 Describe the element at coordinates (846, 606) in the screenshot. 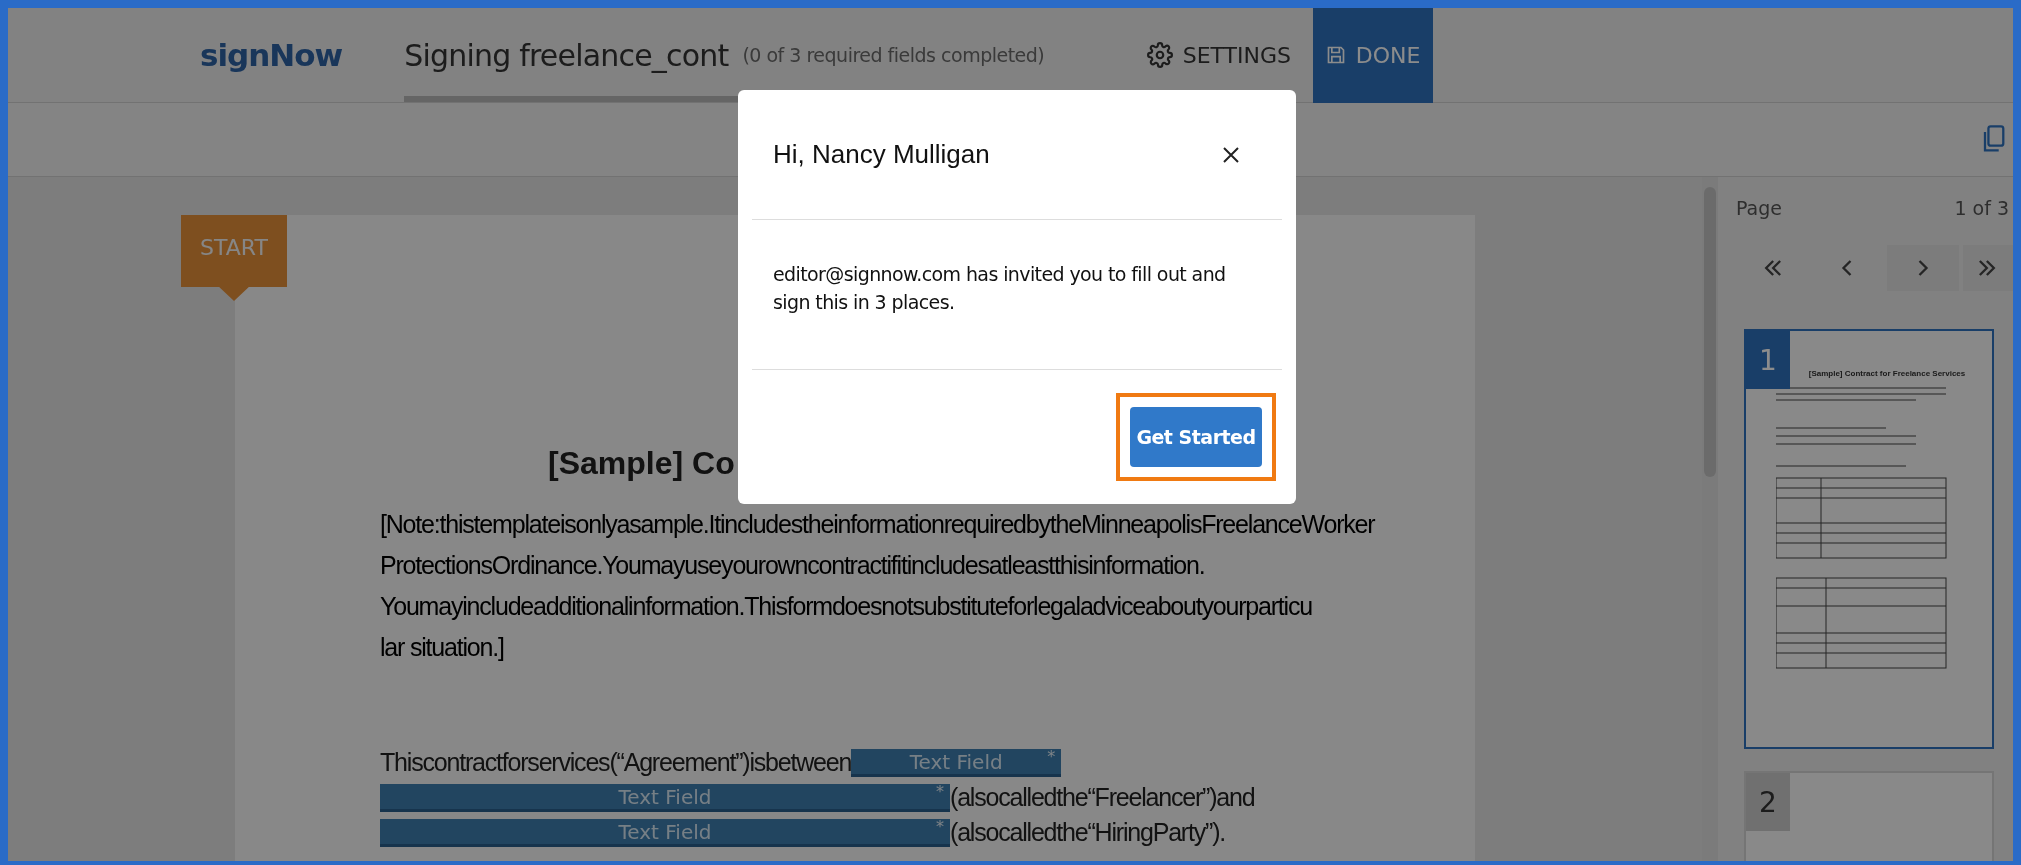

I see `note-text: Youmayincludeadditionalinformation.Thisformdoesnotsubstituteforlegaladviceaboutyourparticu` at that location.